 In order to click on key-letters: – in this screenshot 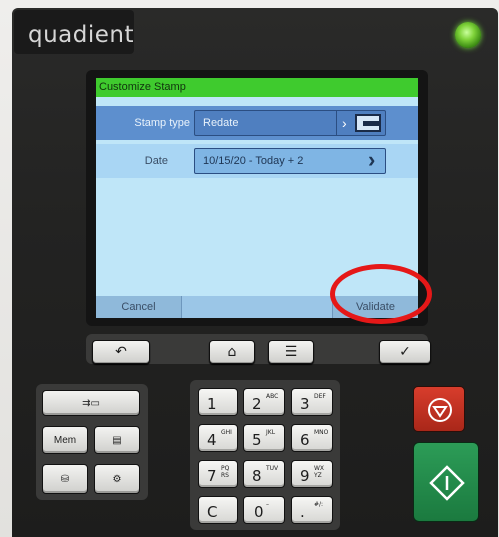, I will do `click(267, 504)`.